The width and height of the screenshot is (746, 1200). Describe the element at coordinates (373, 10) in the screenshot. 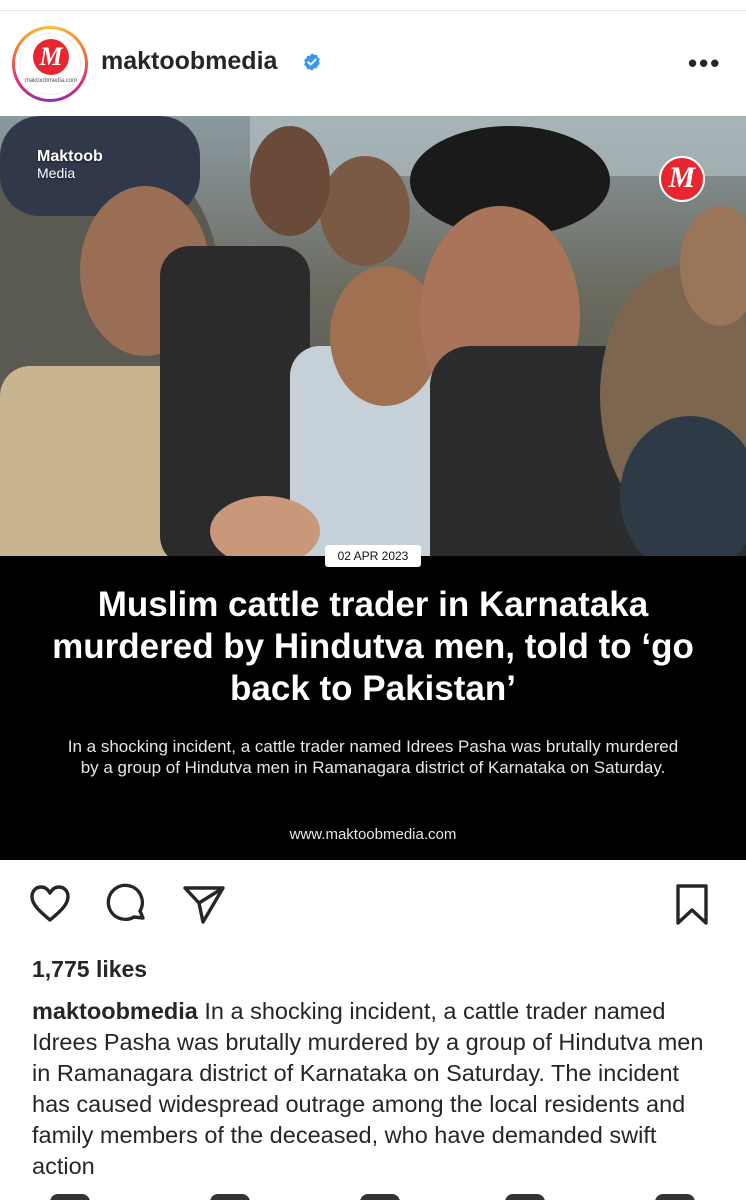

I see `top-divider` at that location.